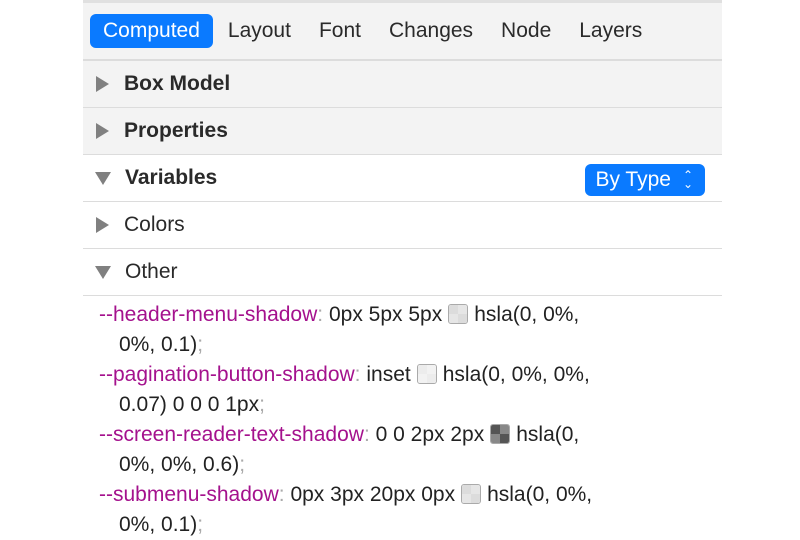 The height and width of the screenshot is (540, 800). What do you see at coordinates (526, 31) in the screenshot?
I see `tab-node: Node` at bounding box center [526, 31].